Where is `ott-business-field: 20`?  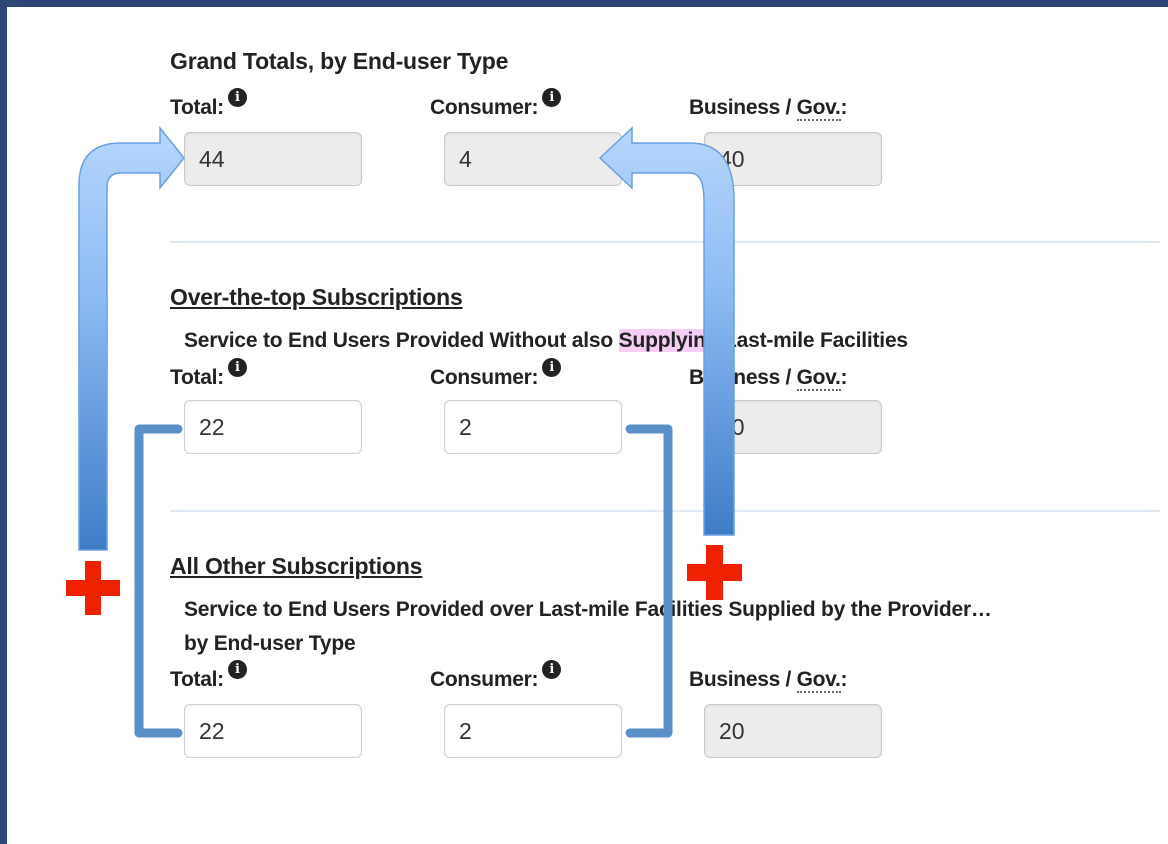
ott-business-field: 20 is located at coordinates (793, 427).